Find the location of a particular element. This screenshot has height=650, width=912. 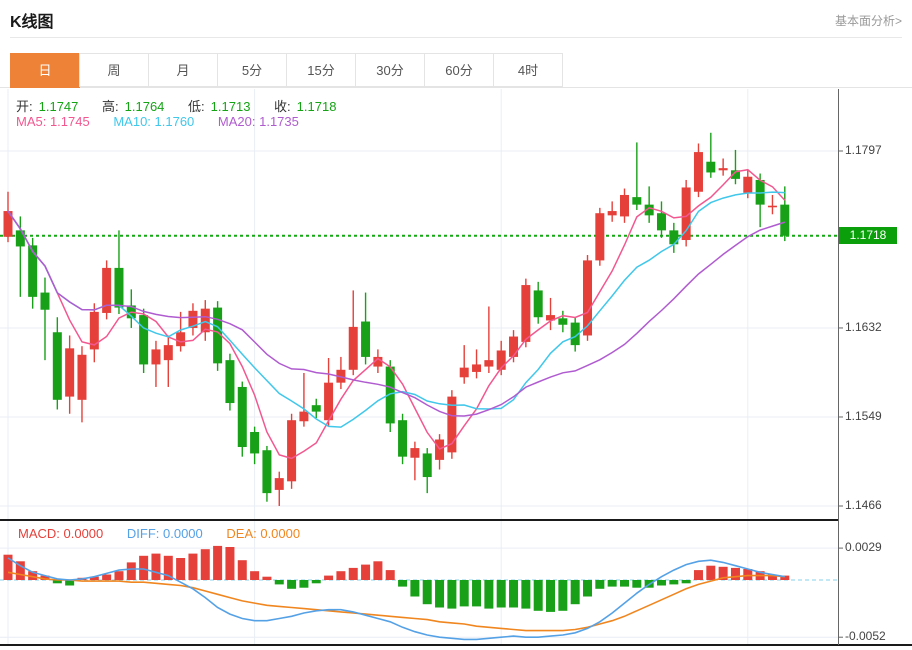

open-value: 1.1747 is located at coordinates (58, 106).